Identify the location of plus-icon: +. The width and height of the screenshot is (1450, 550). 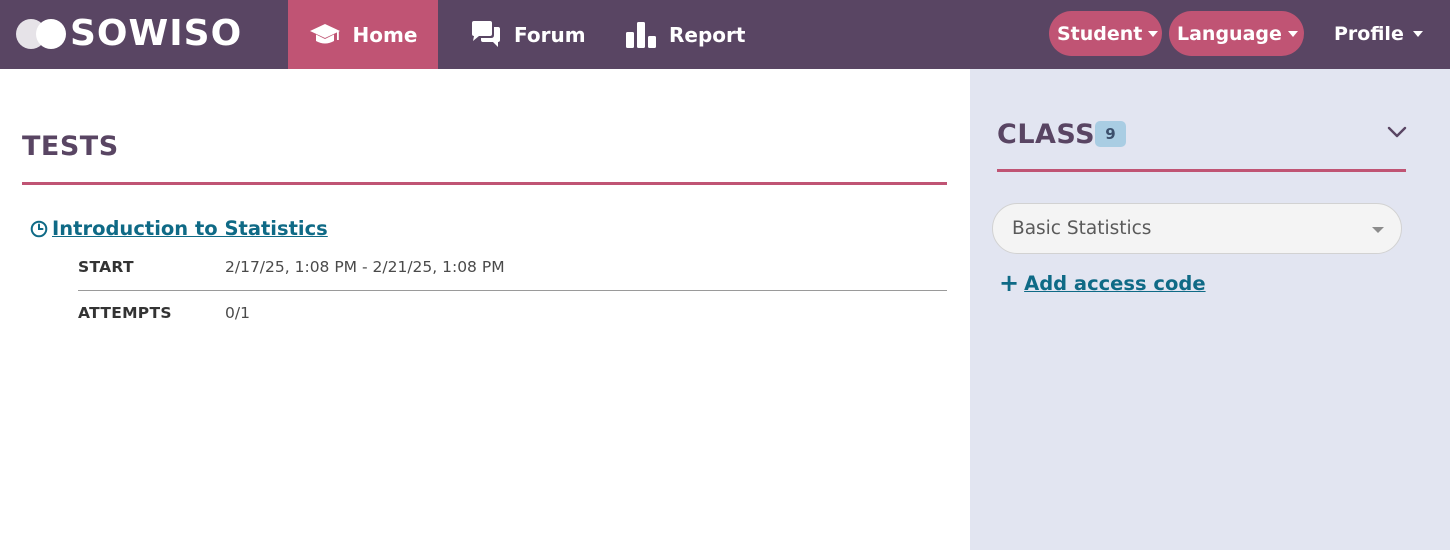
(1009, 283).